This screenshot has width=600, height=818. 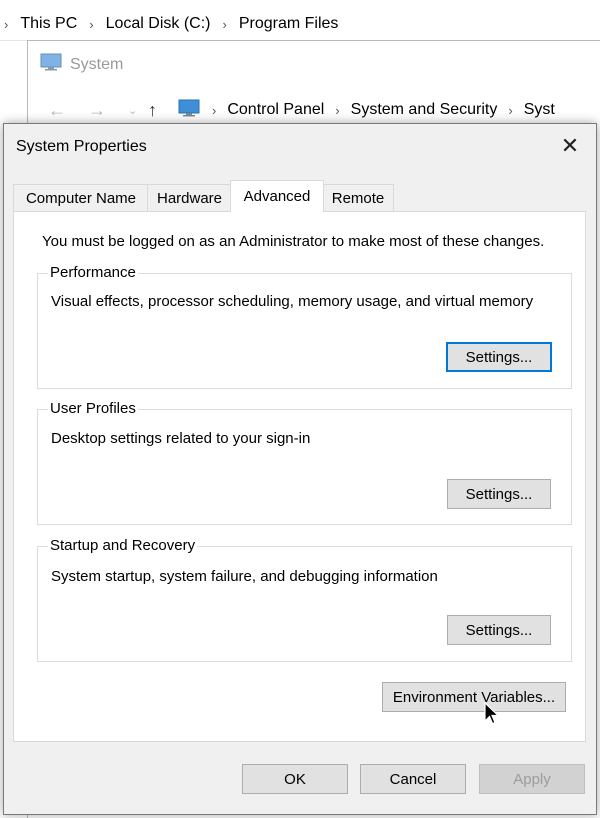 What do you see at coordinates (189, 110) in the screenshot?
I see `control-panel-icon` at bounding box center [189, 110].